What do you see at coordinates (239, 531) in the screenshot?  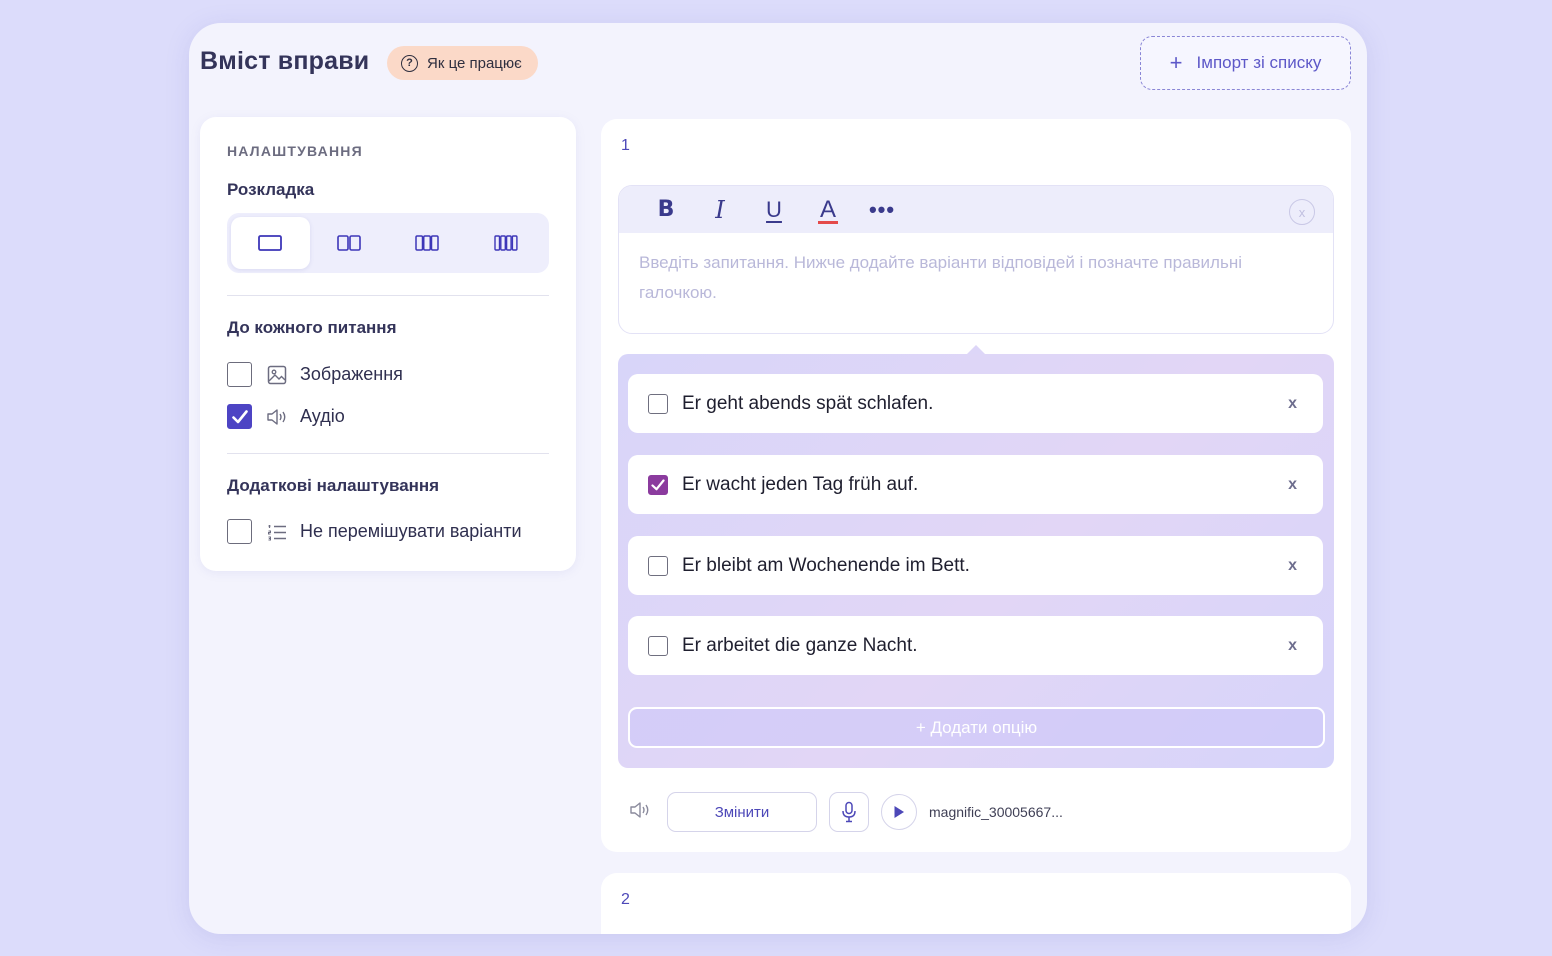 I see `no-shuffle-checkbox` at bounding box center [239, 531].